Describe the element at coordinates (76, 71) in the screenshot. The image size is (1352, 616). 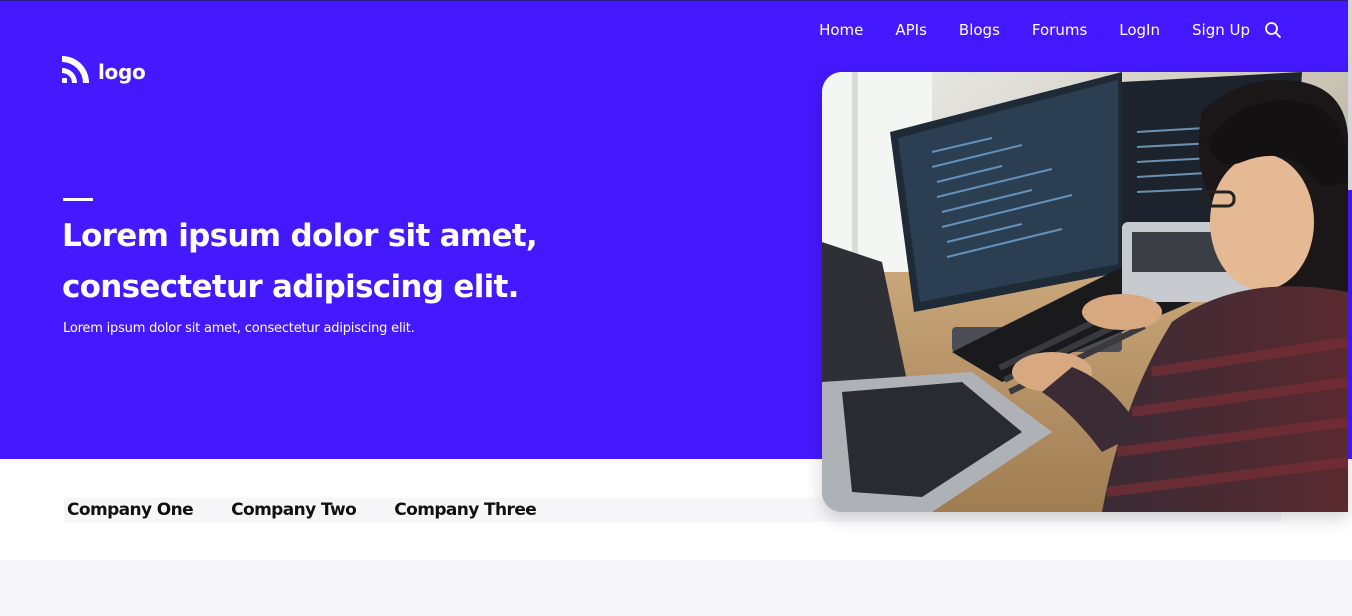
I see `rss-feed-icon` at that location.